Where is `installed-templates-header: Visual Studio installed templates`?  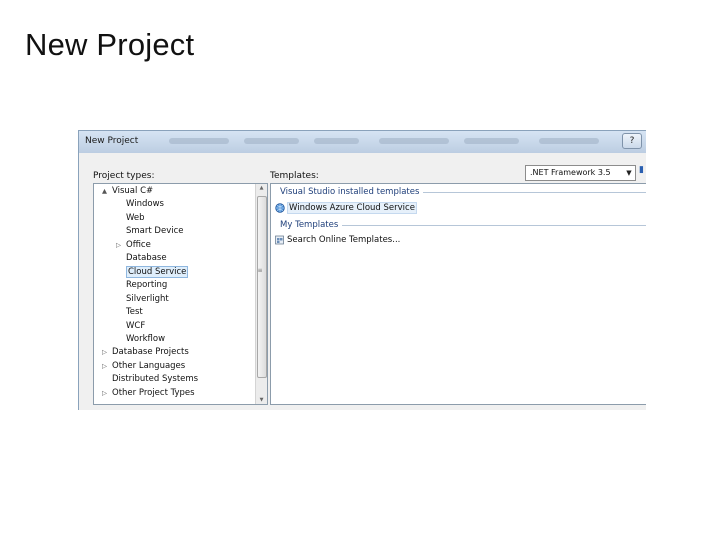 installed-templates-header: Visual Studio installed templates is located at coordinates (463, 192).